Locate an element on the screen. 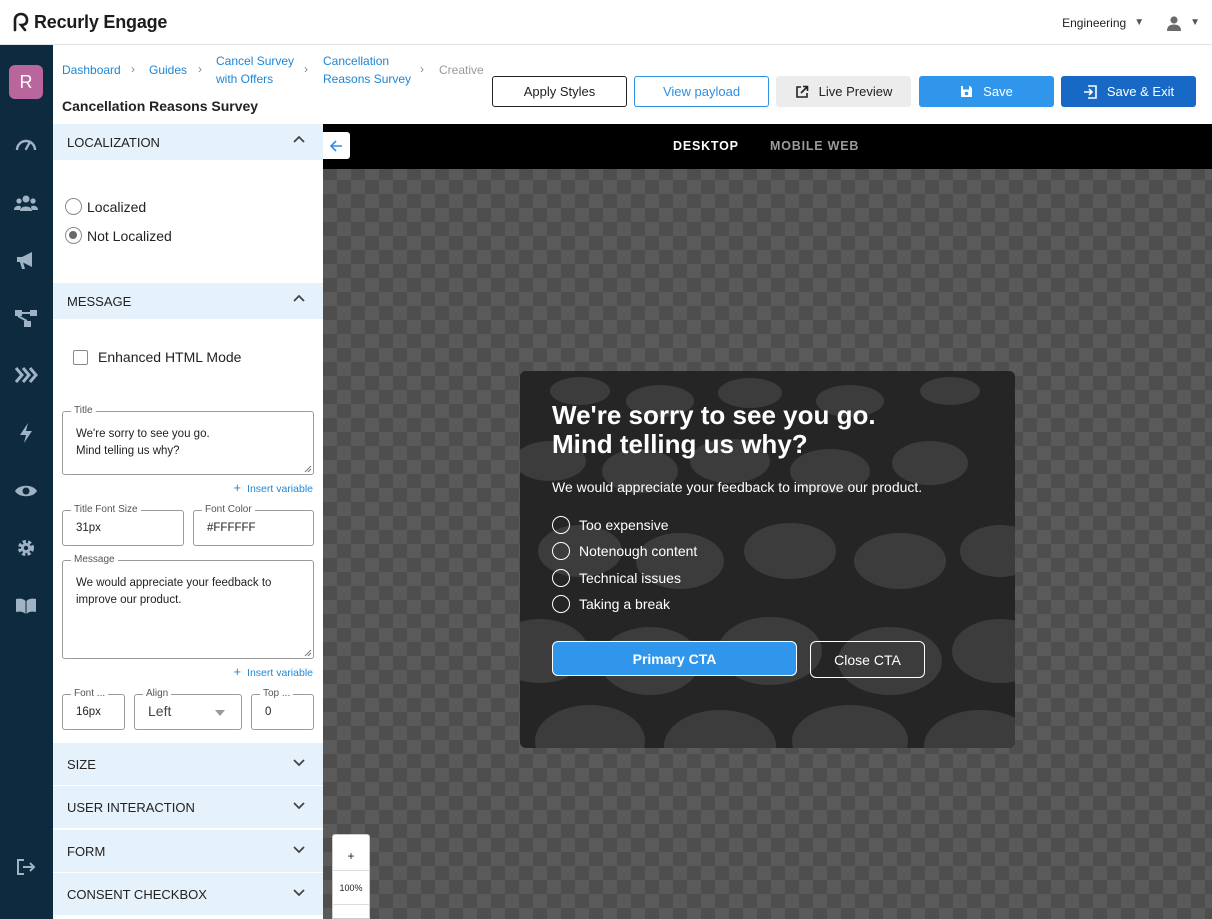 The height and width of the screenshot is (919, 1212). radio-not-localized: Not Localized is located at coordinates (118, 235).